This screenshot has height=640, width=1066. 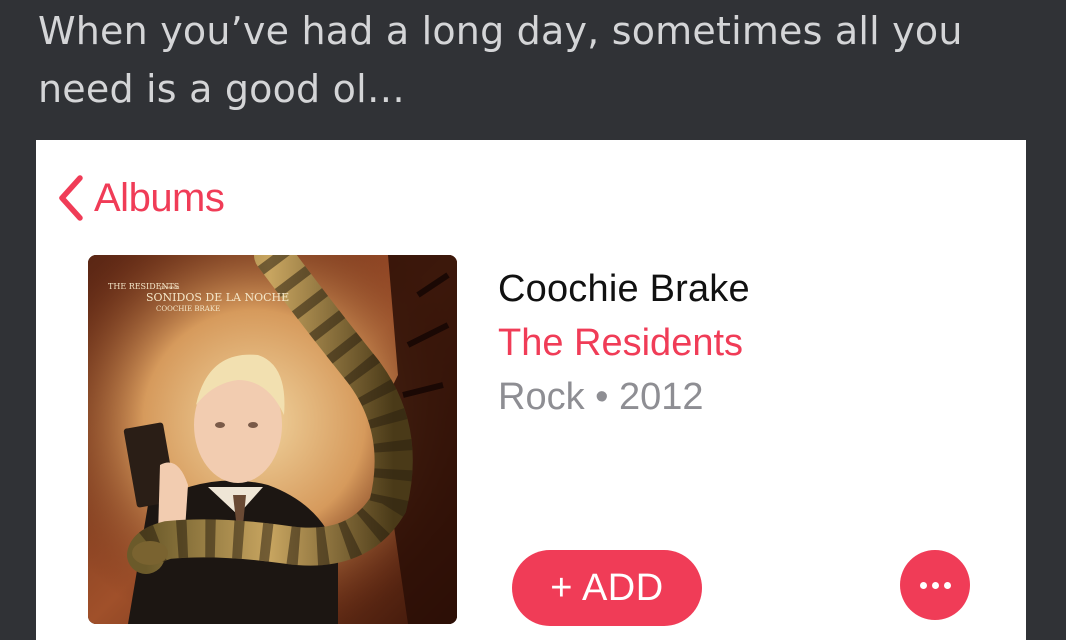 I want to click on more-horizontal-icon, so click(x=935, y=585).